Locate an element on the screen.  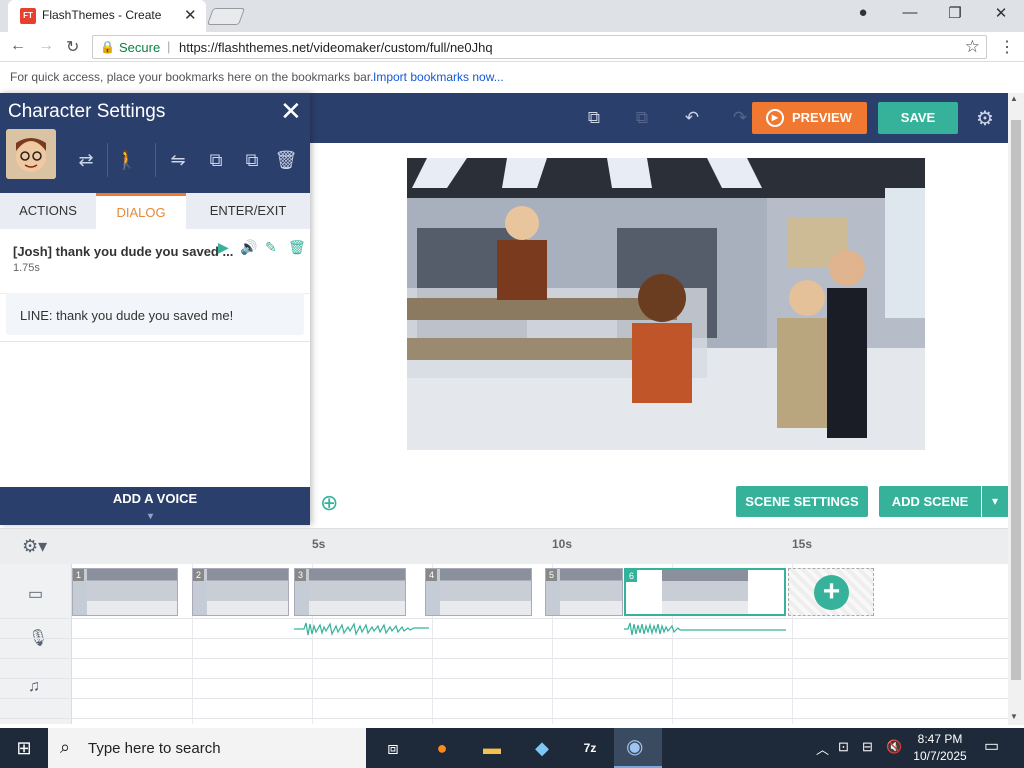
timeline-tick: 5s is located at coordinates (319, 544).